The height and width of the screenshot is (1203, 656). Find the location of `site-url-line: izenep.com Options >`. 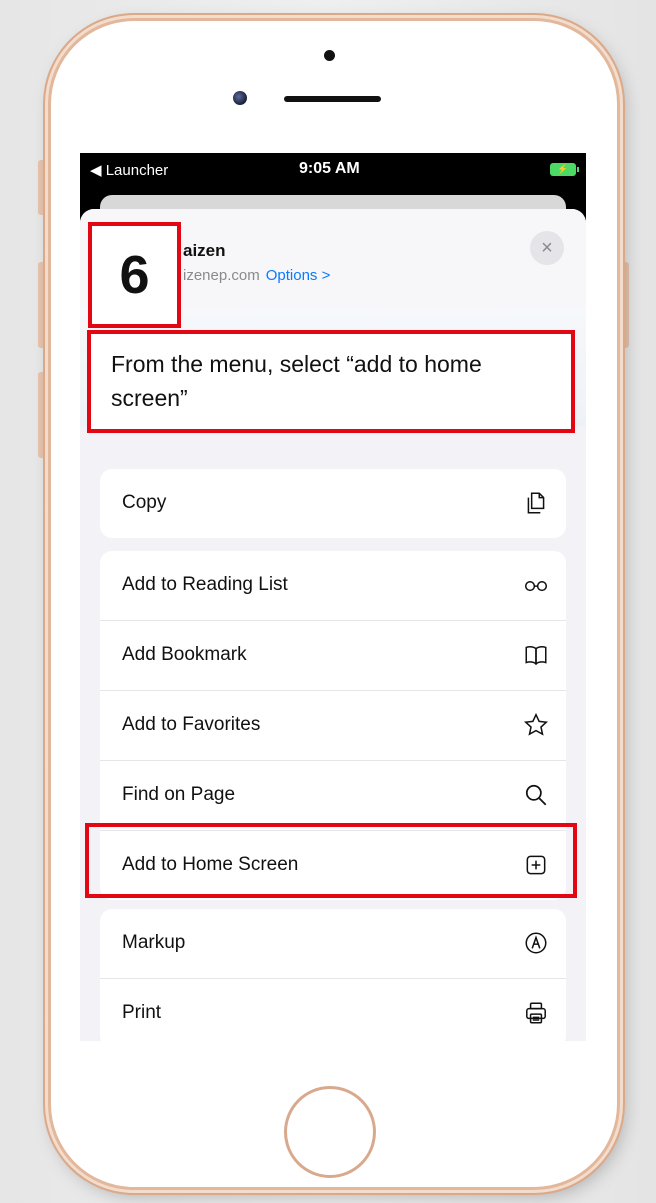

site-url-line: izenep.com Options > is located at coordinates (256, 275).